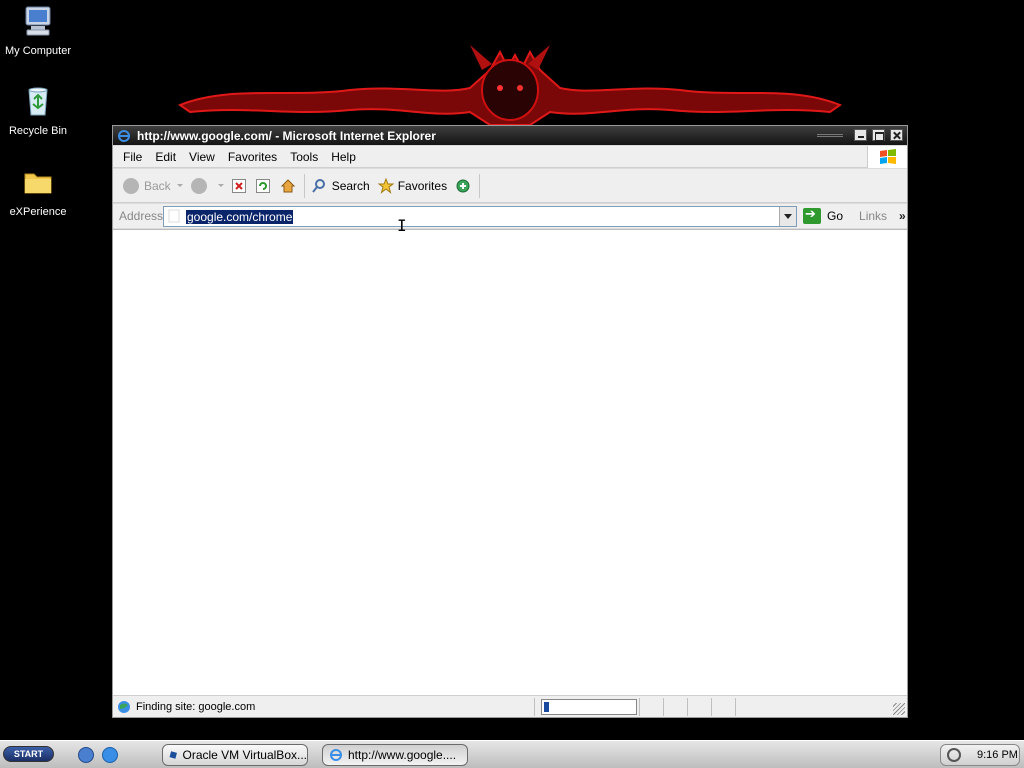 The image size is (1024, 768). Describe the element at coordinates (422, 185) in the screenshot. I see `favorites-label: Favorites` at that location.